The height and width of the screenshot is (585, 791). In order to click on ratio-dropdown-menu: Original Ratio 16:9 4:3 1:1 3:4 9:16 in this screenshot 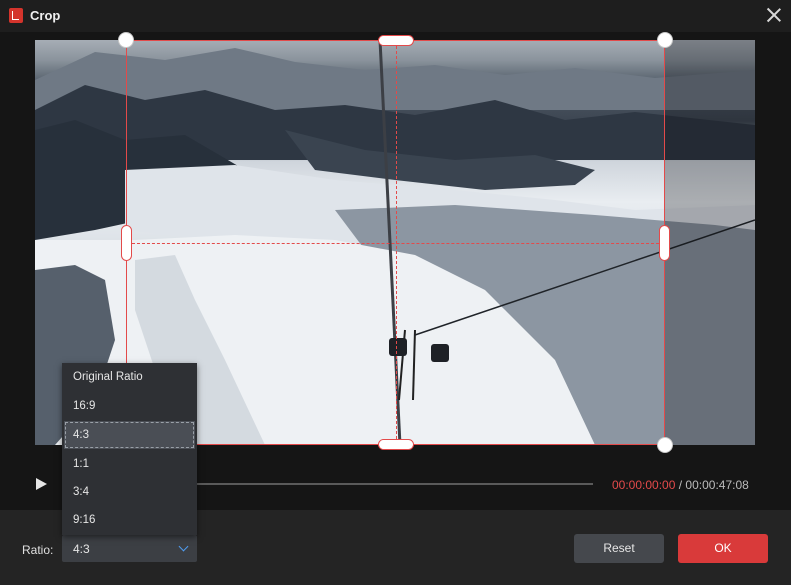, I will do `click(129, 449)`.